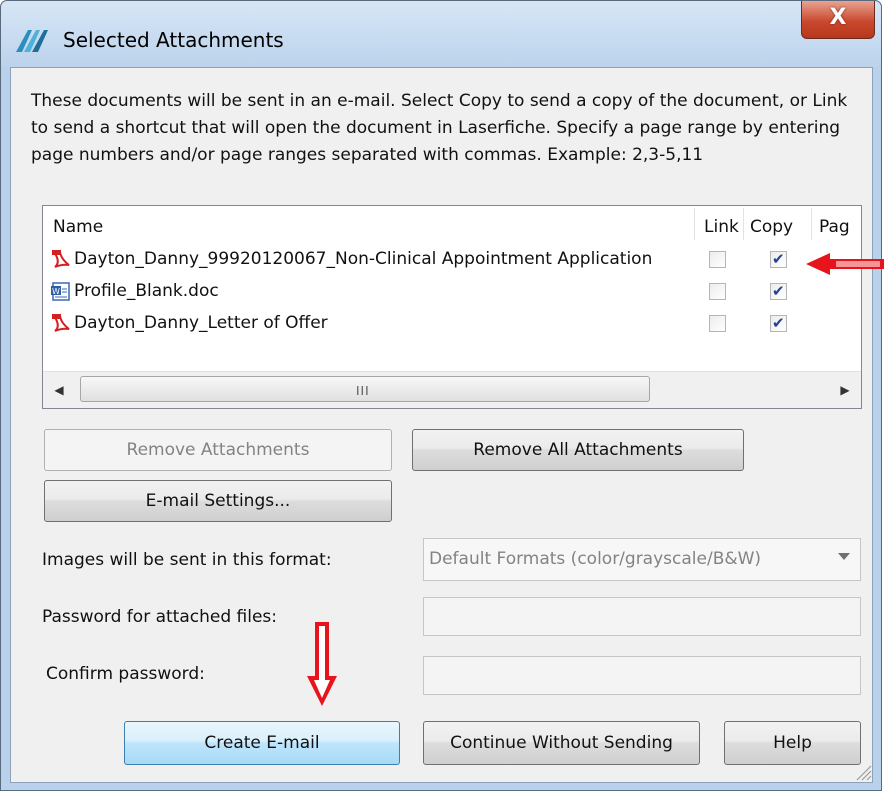 The height and width of the screenshot is (793, 884). I want to click on attachment-row: W Profile_Blank.doc ✔, so click(452, 293).